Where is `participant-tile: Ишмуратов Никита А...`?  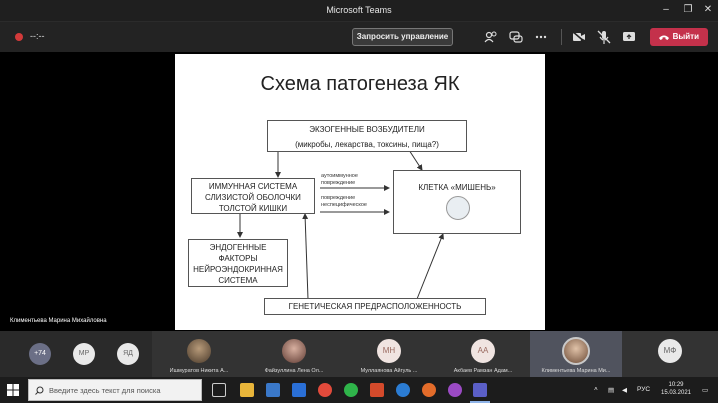 participant-tile: Ишмуратов Никита А... is located at coordinates (199, 354).